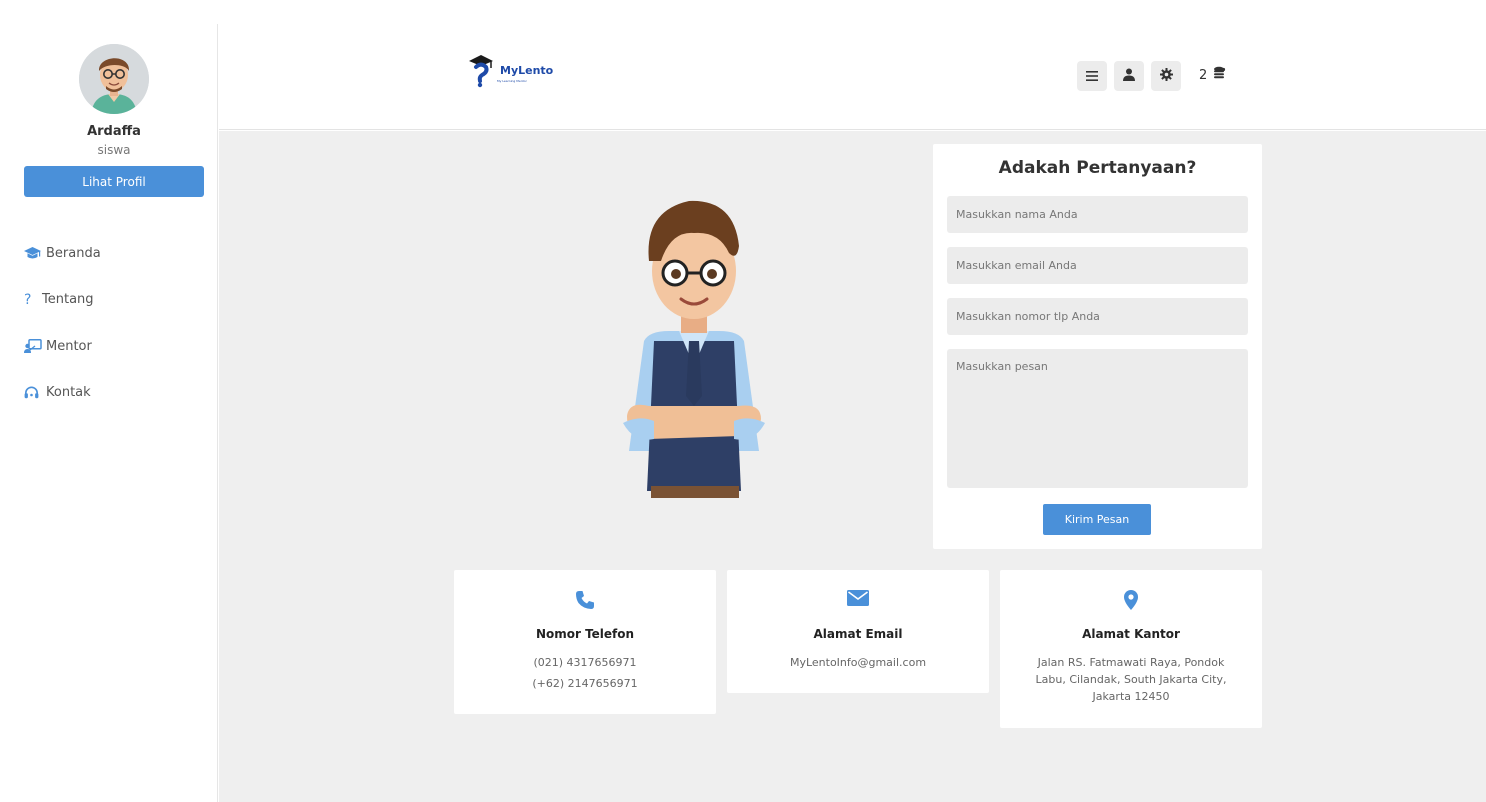 This screenshot has height=802, width=1486. I want to click on hamburger-icon, so click(1092, 76).